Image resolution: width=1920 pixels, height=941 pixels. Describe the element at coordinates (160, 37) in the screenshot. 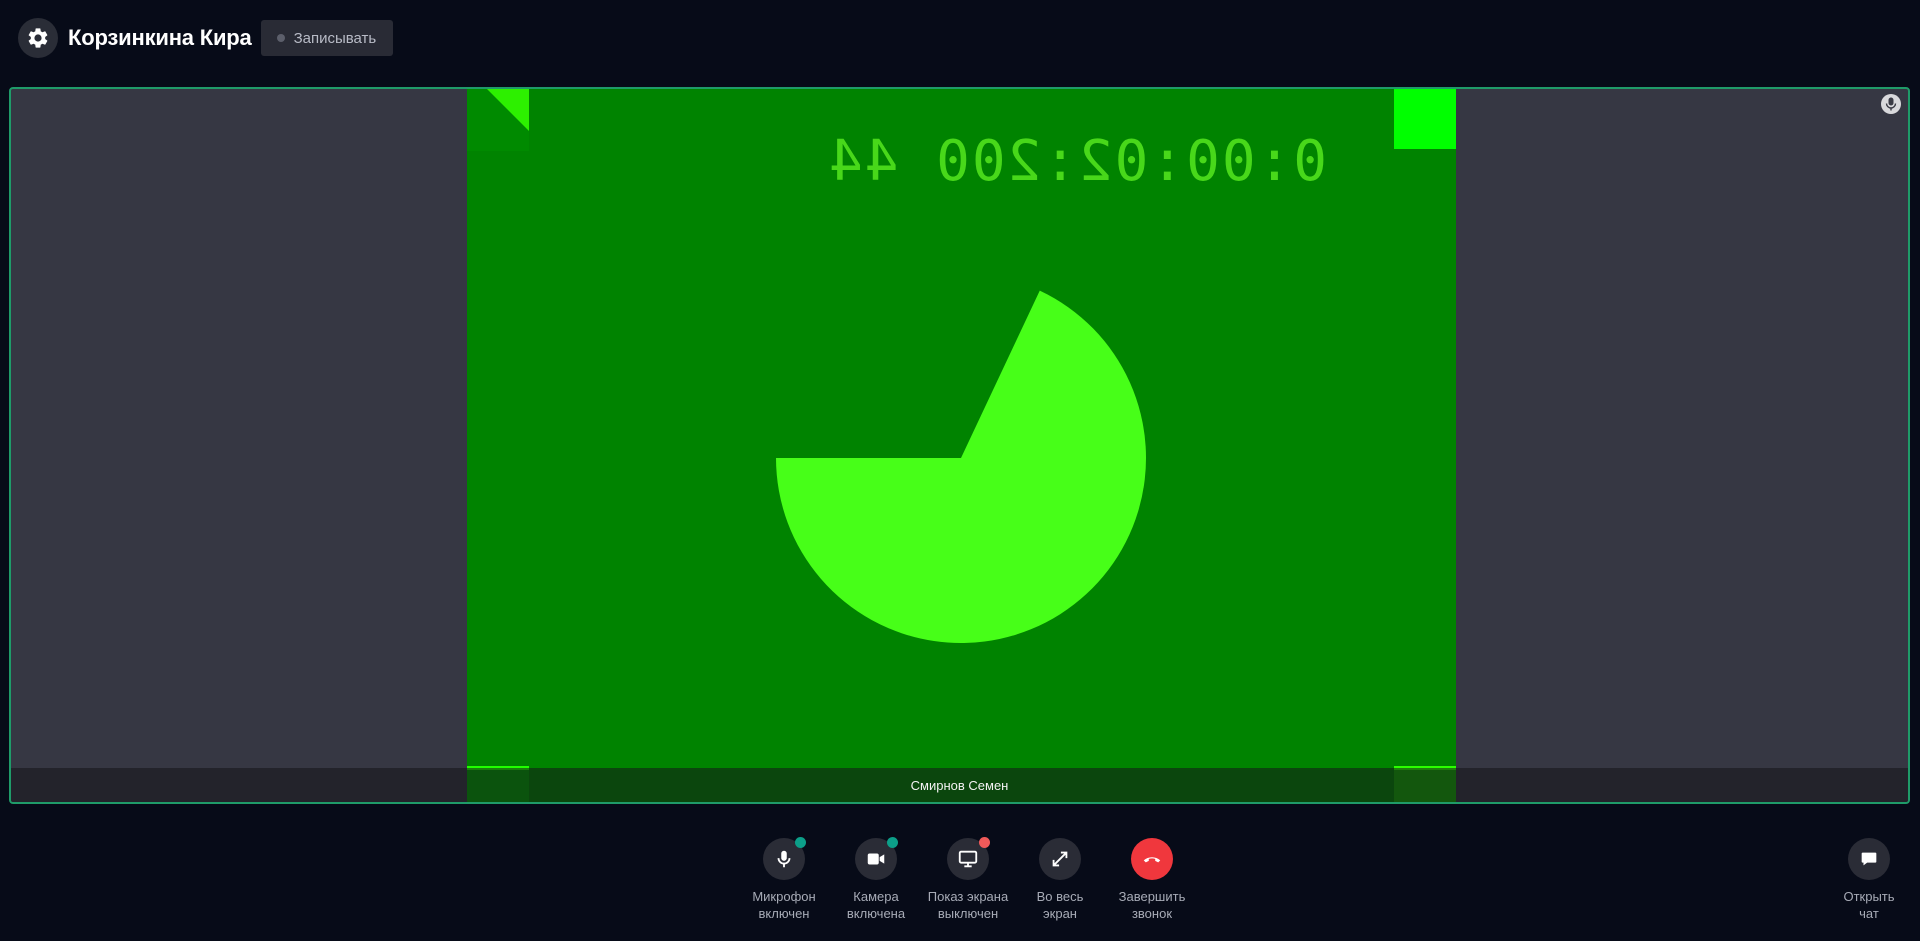

I see `user-name: Корзинкина Кира` at that location.